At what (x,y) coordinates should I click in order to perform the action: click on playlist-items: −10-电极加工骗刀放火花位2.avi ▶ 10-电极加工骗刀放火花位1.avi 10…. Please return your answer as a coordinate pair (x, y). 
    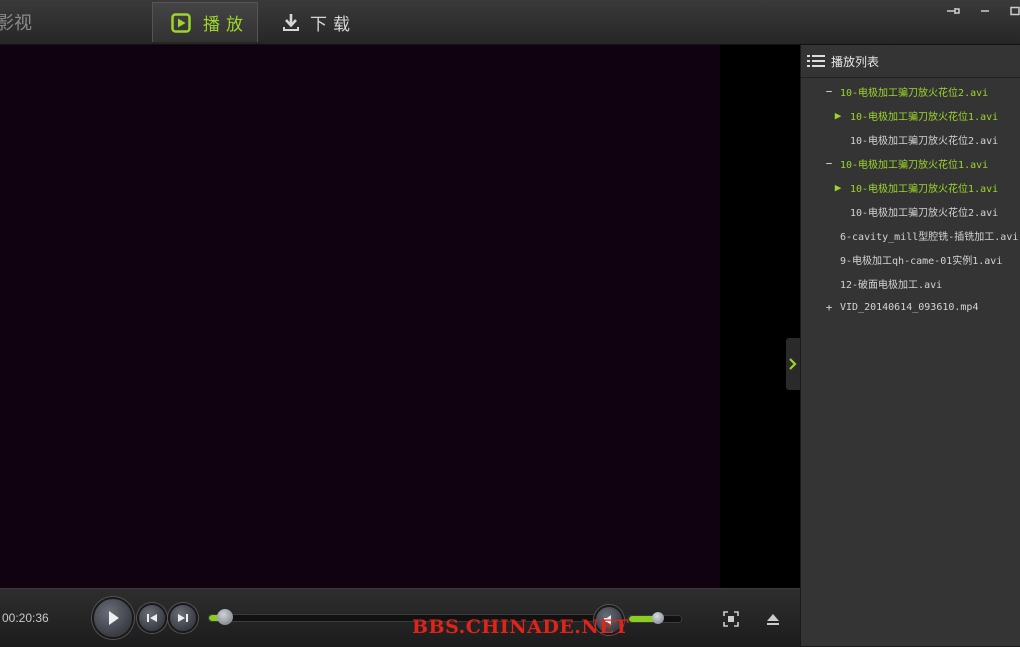
    Looking at the image, I should click on (910, 199).